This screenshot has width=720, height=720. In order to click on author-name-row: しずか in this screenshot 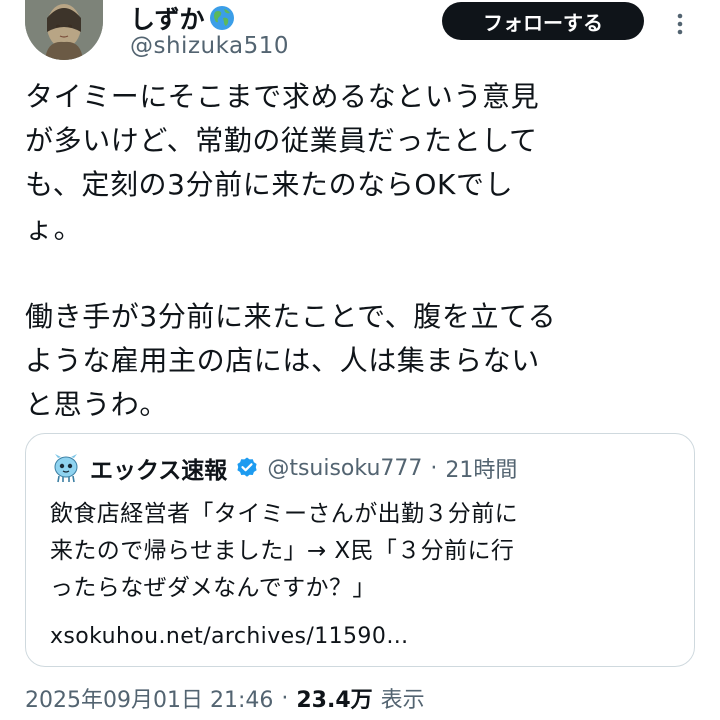, I will do `click(182, 18)`.